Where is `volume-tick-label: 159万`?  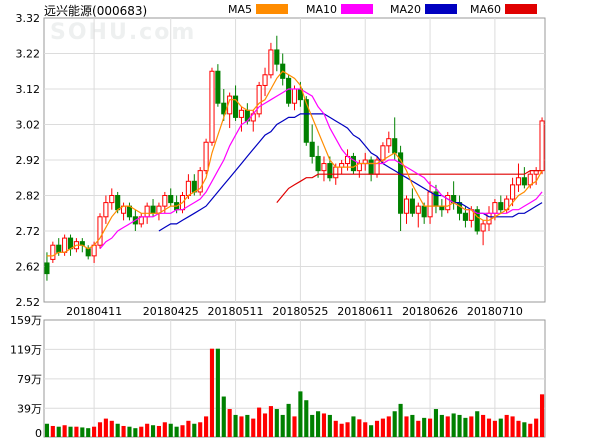 volume-tick-label: 159万 is located at coordinates (26, 320).